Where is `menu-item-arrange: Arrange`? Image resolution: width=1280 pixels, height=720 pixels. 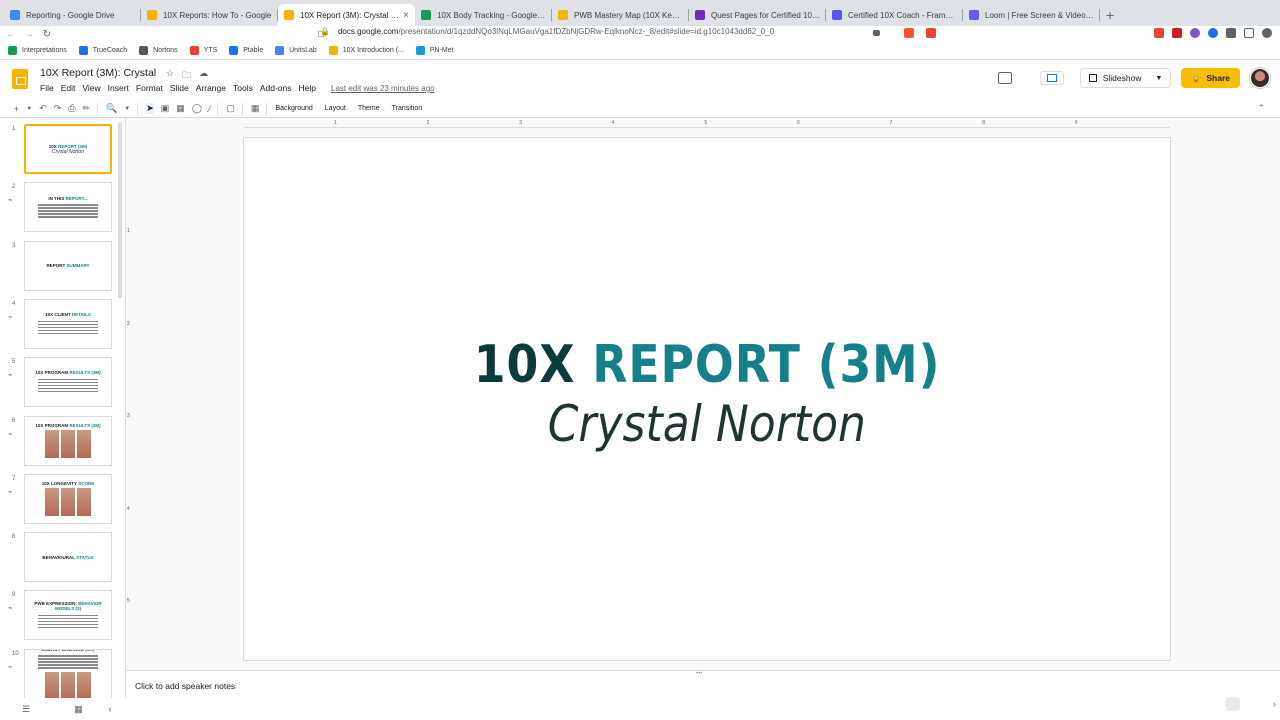
menu-item-arrange: Arrange is located at coordinates (211, 88).